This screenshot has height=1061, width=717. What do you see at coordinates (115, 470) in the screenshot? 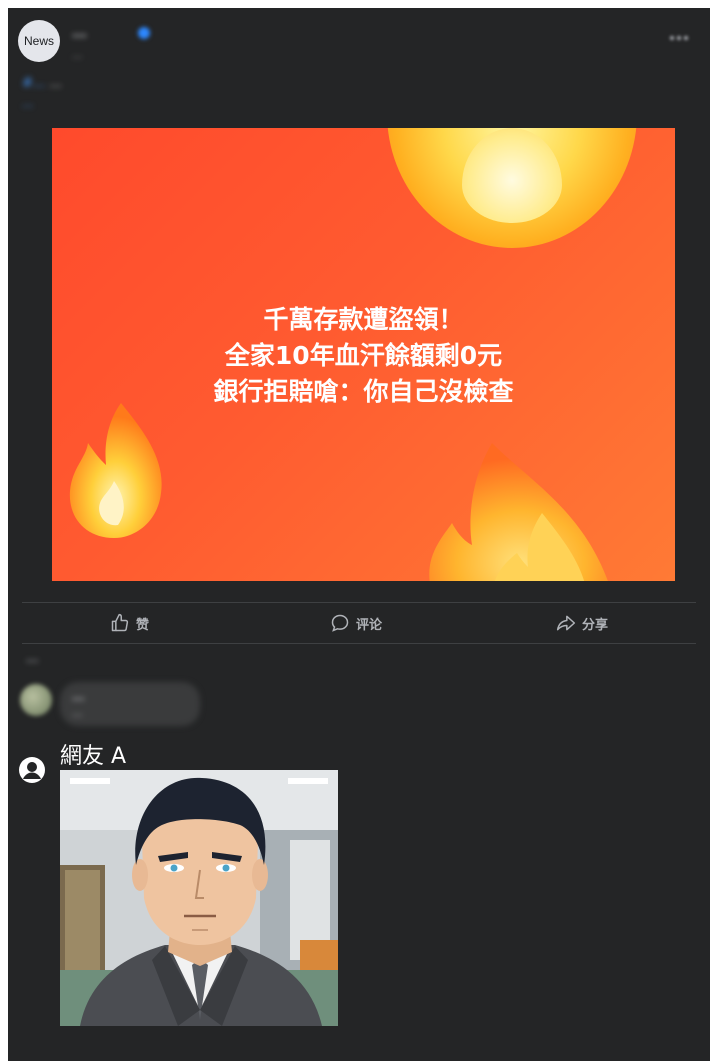
I see `fire-emoji-left-icon` at bounding box center [115, 470].